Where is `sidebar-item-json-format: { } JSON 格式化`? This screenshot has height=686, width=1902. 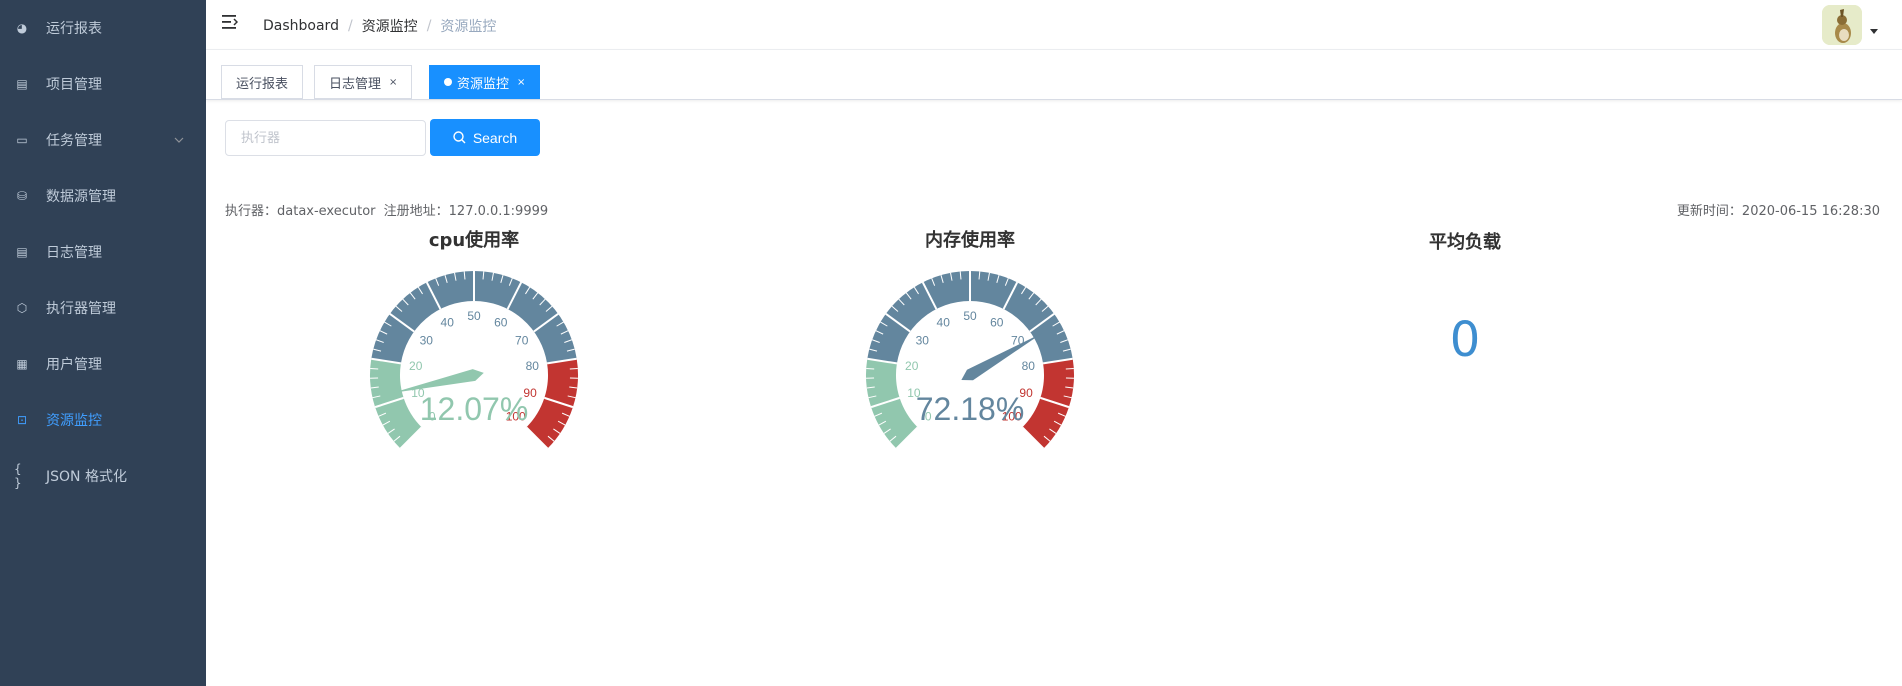 sidebar-item-json-format: { } JSON 格式化 is located at coordinates (103, 476).